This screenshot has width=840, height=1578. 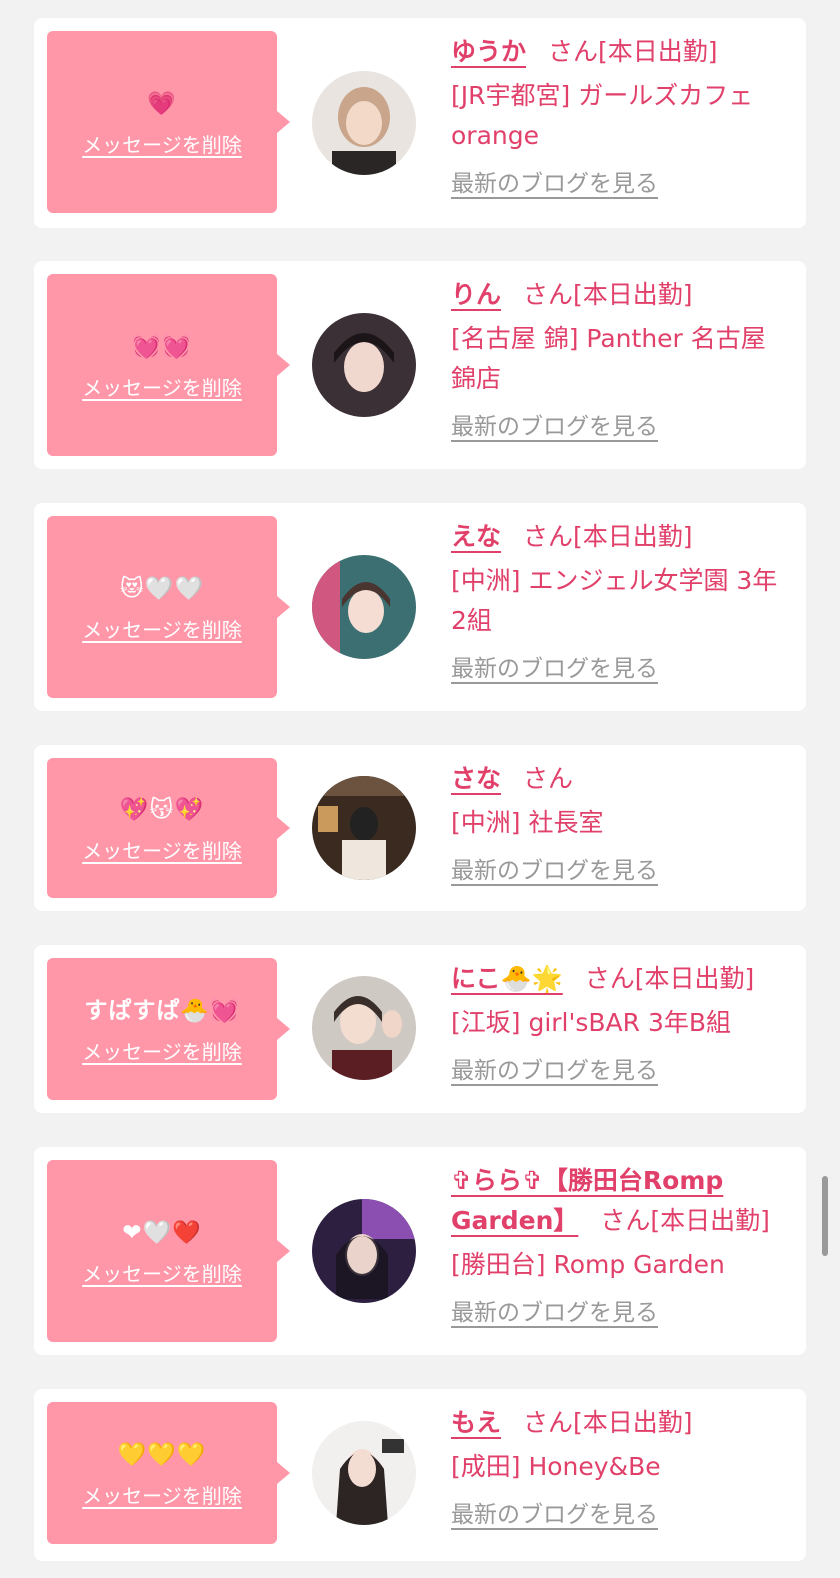 I want to click on message-box: 💗 メッセージを削除, so click(x=168, y=122).